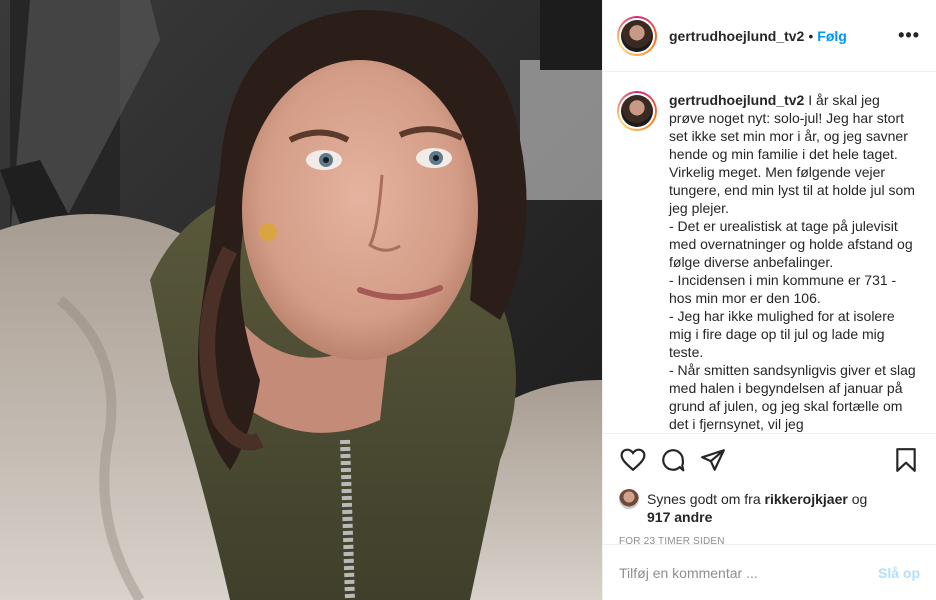  What do you see at coordinates (637, 111) in the screenshot?
I see `caption-author-avatar` at bounding box center [637, 111].